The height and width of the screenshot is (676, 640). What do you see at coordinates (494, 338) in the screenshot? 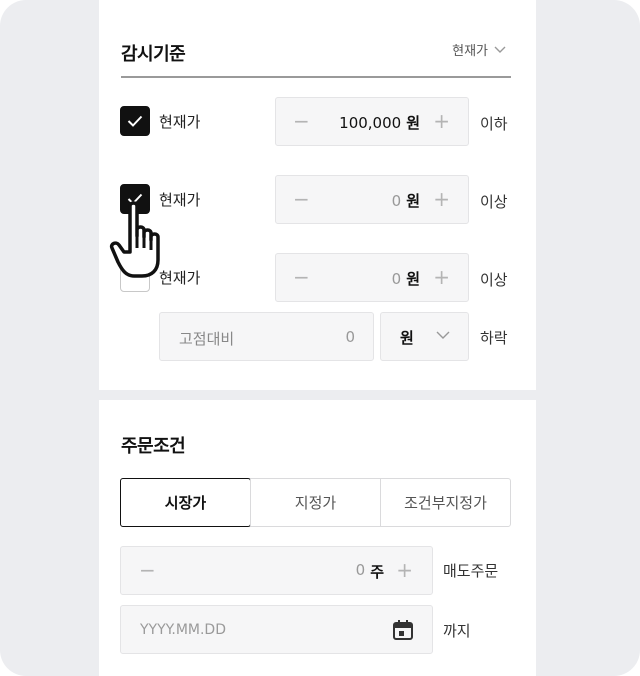
I see `drop-condition: 하락` at bounding box center [494, 338].